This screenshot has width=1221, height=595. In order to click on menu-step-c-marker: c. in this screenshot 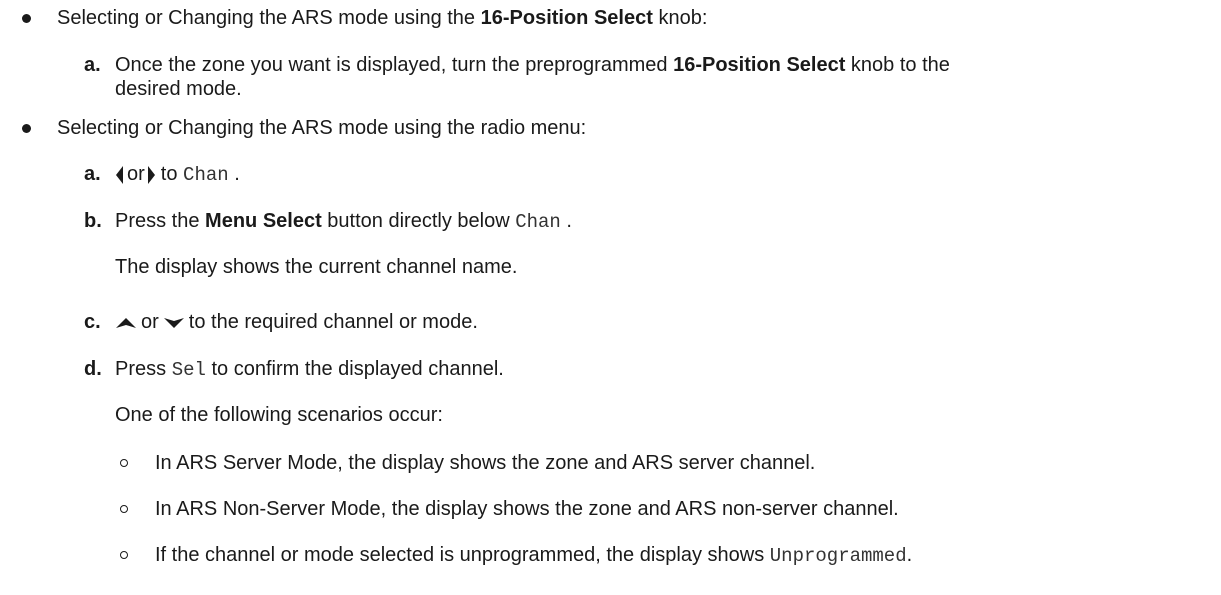, I will do `click(92, 322)`.